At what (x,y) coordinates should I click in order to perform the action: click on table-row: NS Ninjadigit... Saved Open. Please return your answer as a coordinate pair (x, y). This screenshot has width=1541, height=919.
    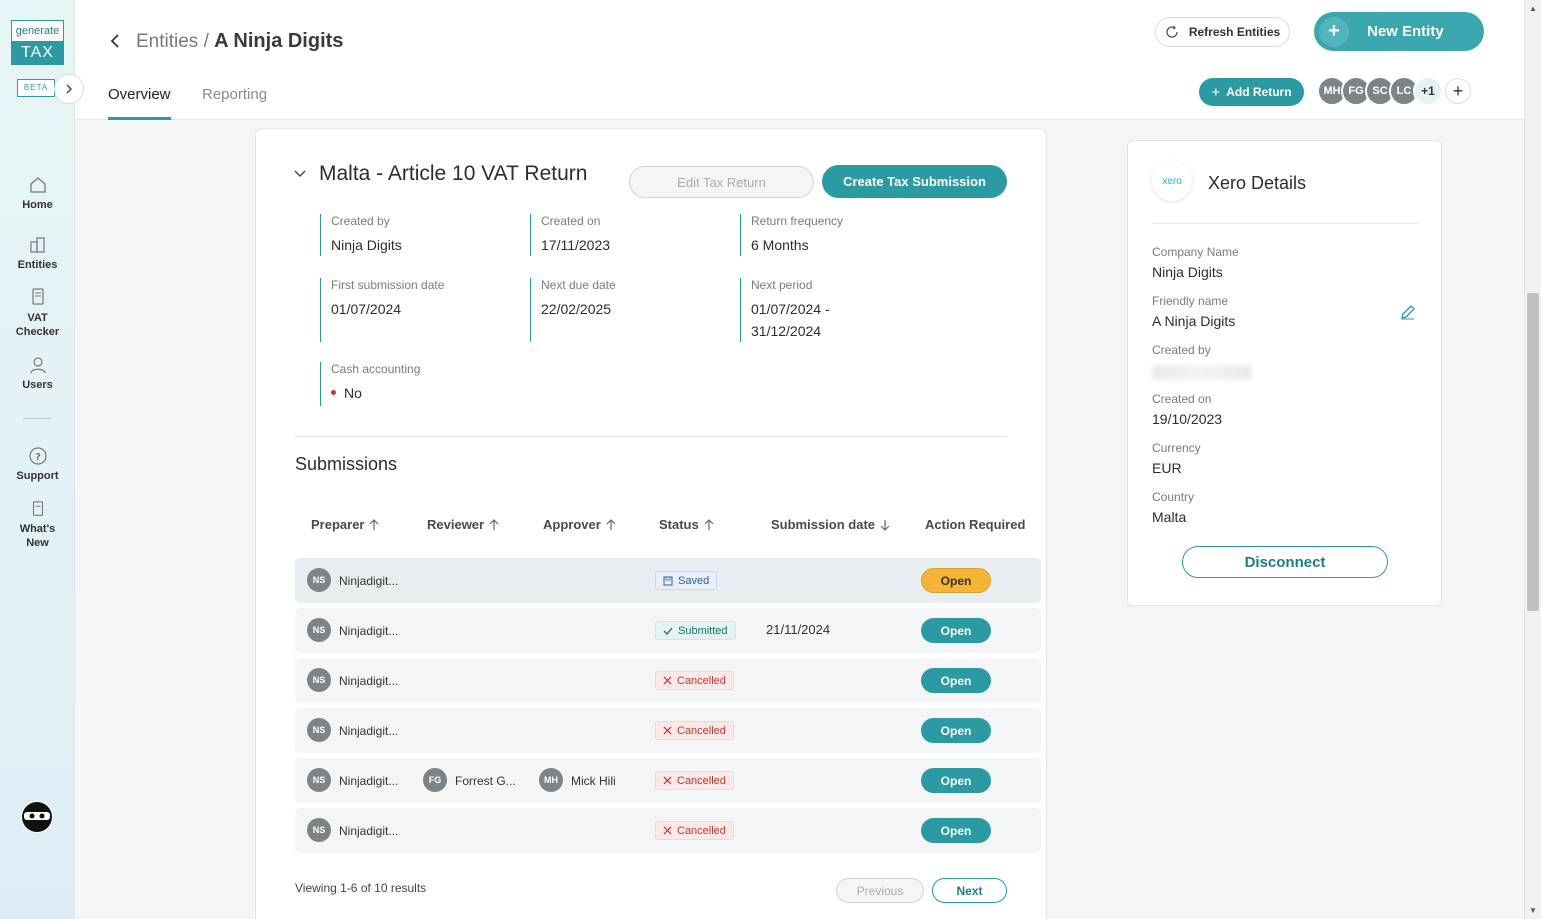
    Looking at the image, I should click on (668, 580).